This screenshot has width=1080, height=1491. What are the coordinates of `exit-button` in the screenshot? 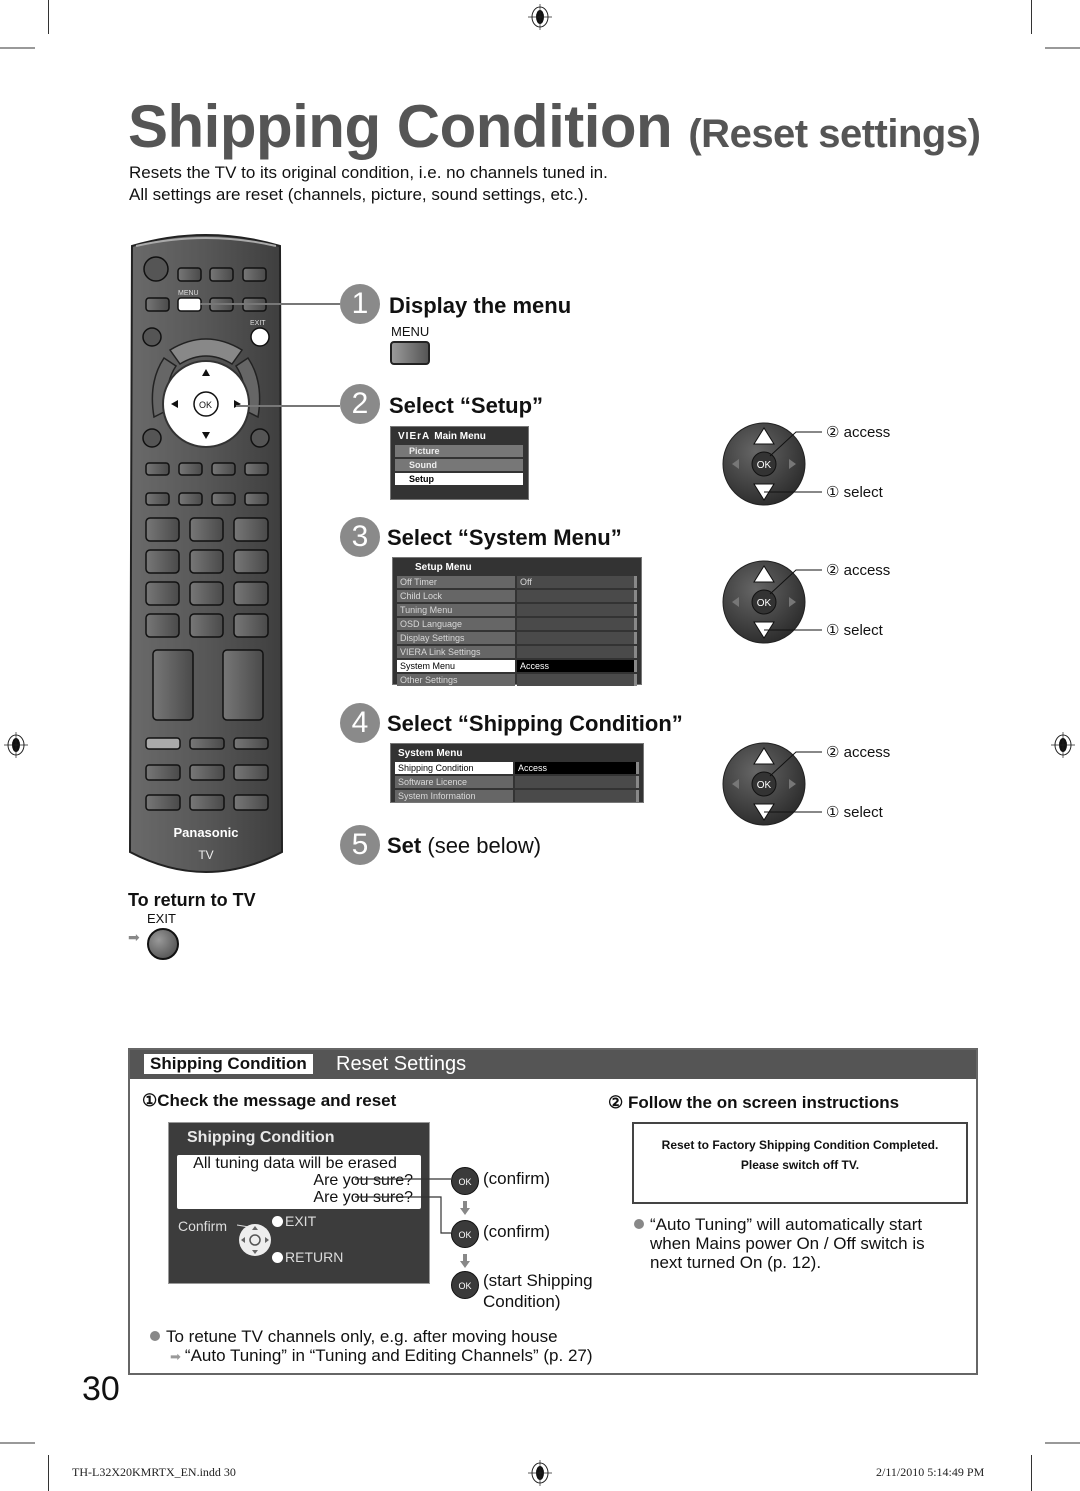 It's located at (260, 337).